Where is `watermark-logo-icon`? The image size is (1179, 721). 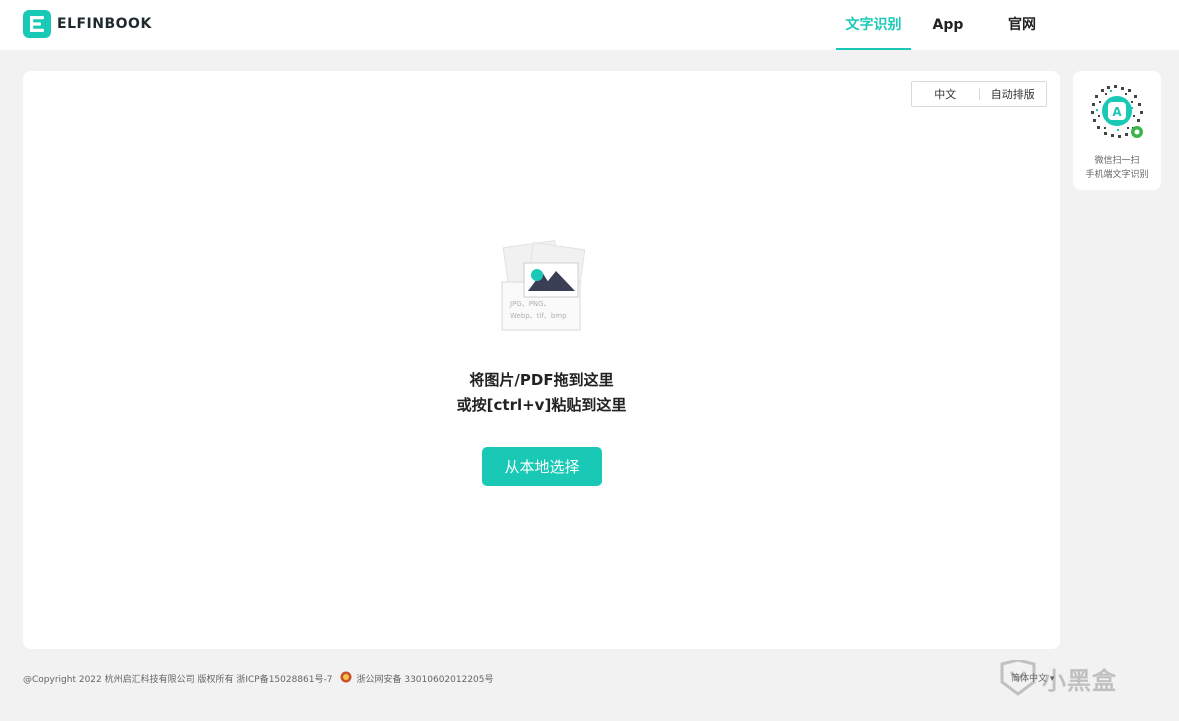 watermark-logo-icon is located at coordinates (1018, 678).